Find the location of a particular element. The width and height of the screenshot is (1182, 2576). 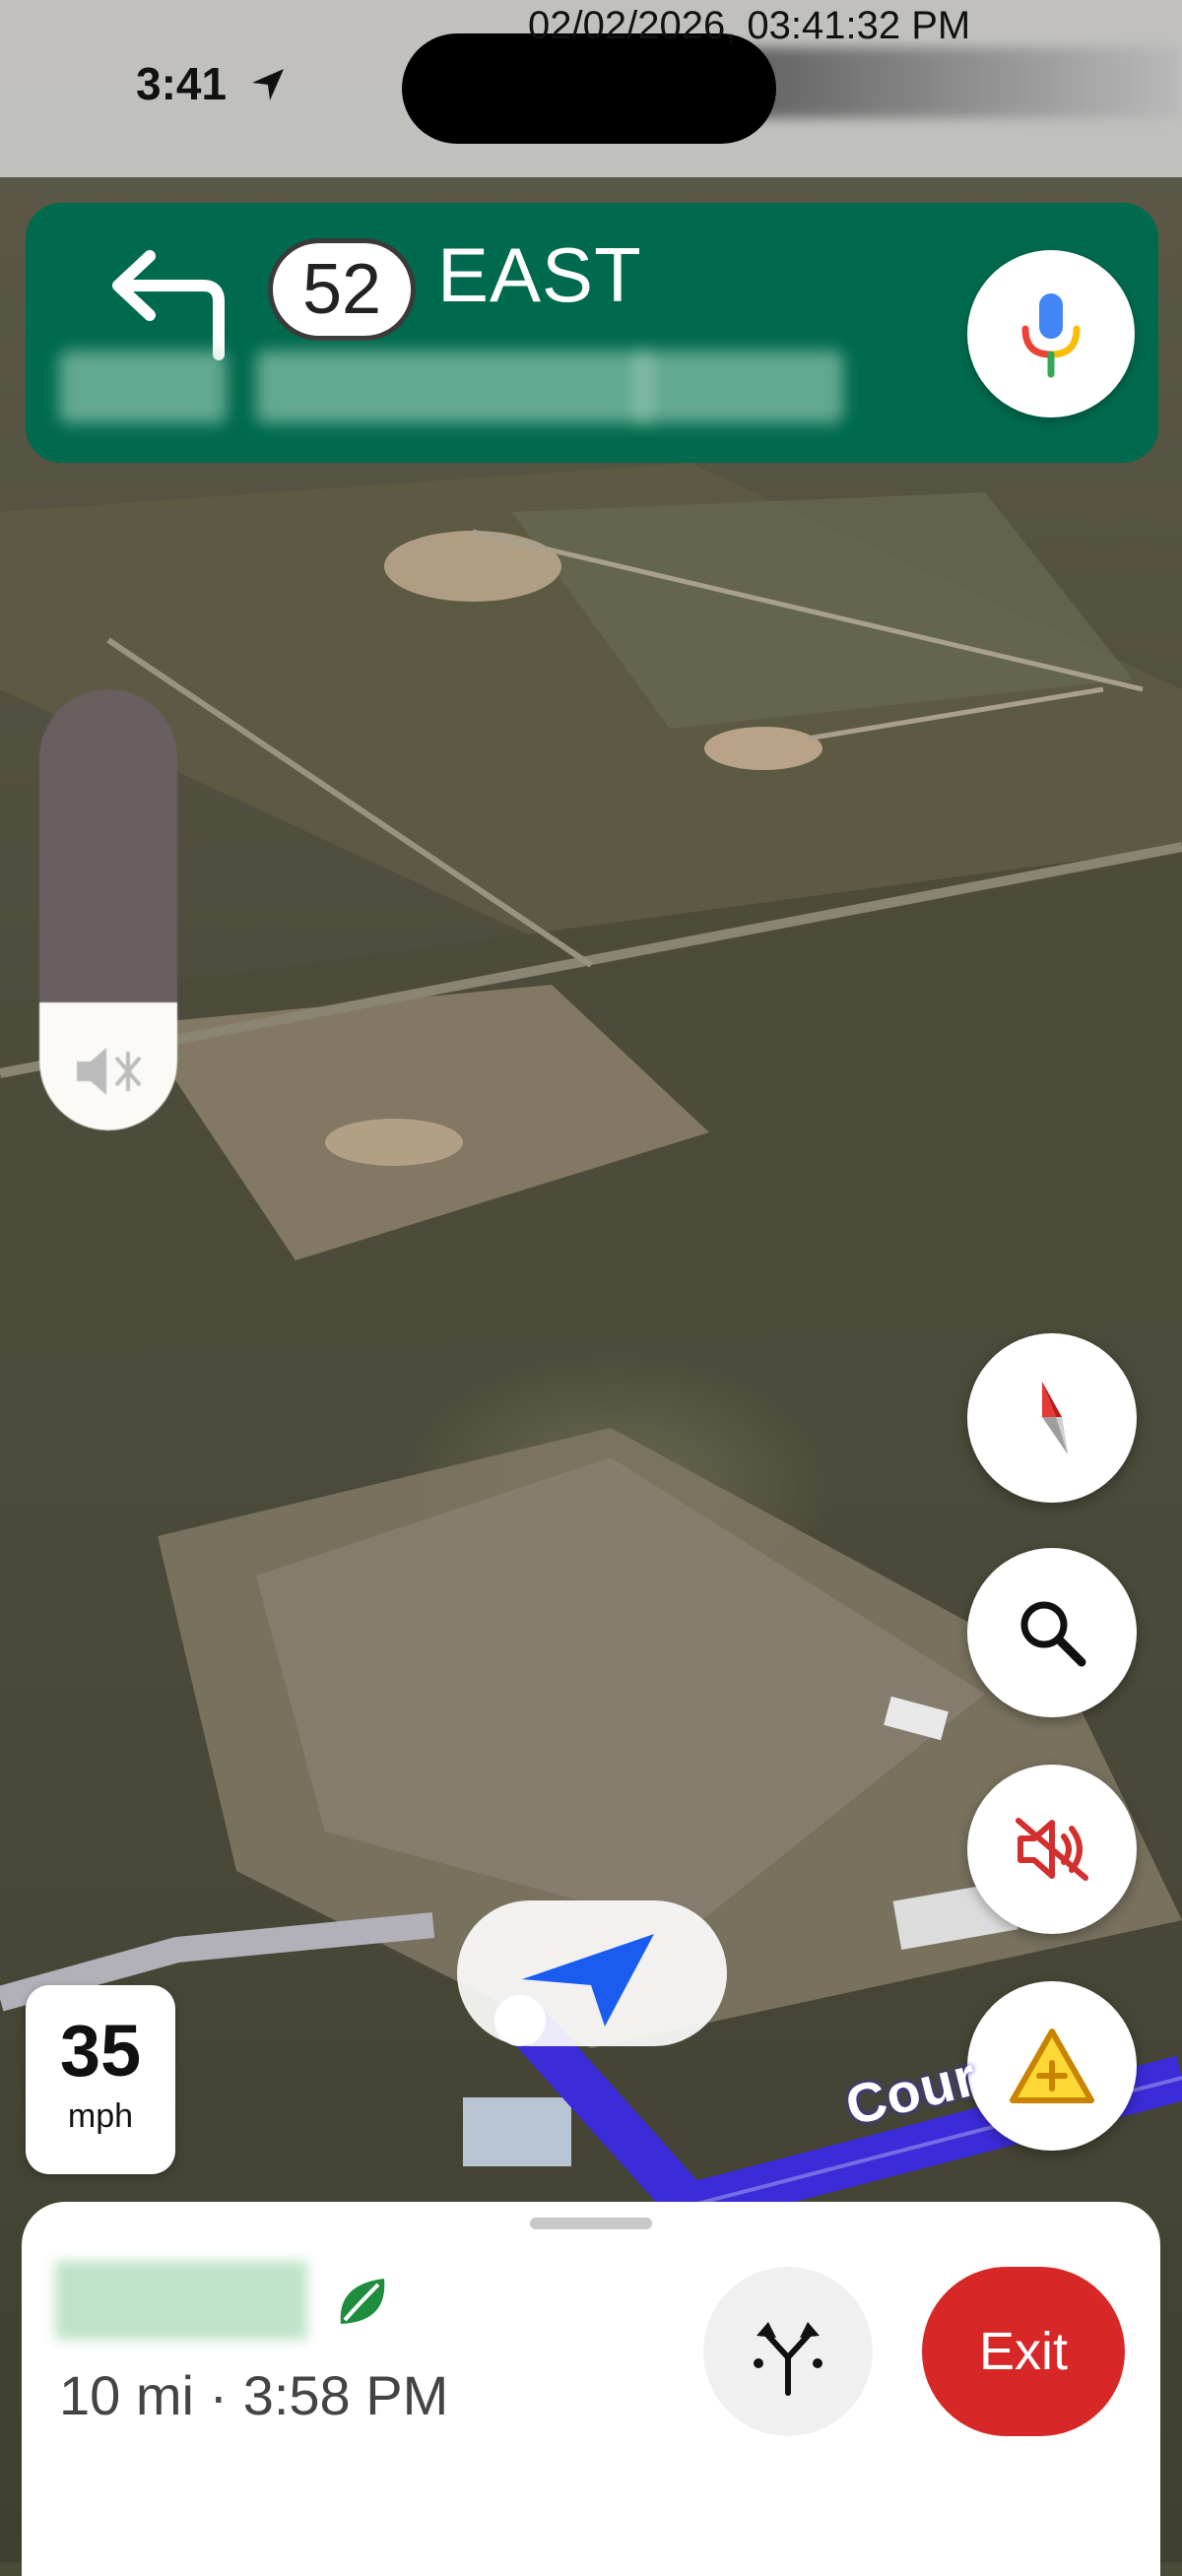

speed-value: 35 is located at coordinates (100, 2051).